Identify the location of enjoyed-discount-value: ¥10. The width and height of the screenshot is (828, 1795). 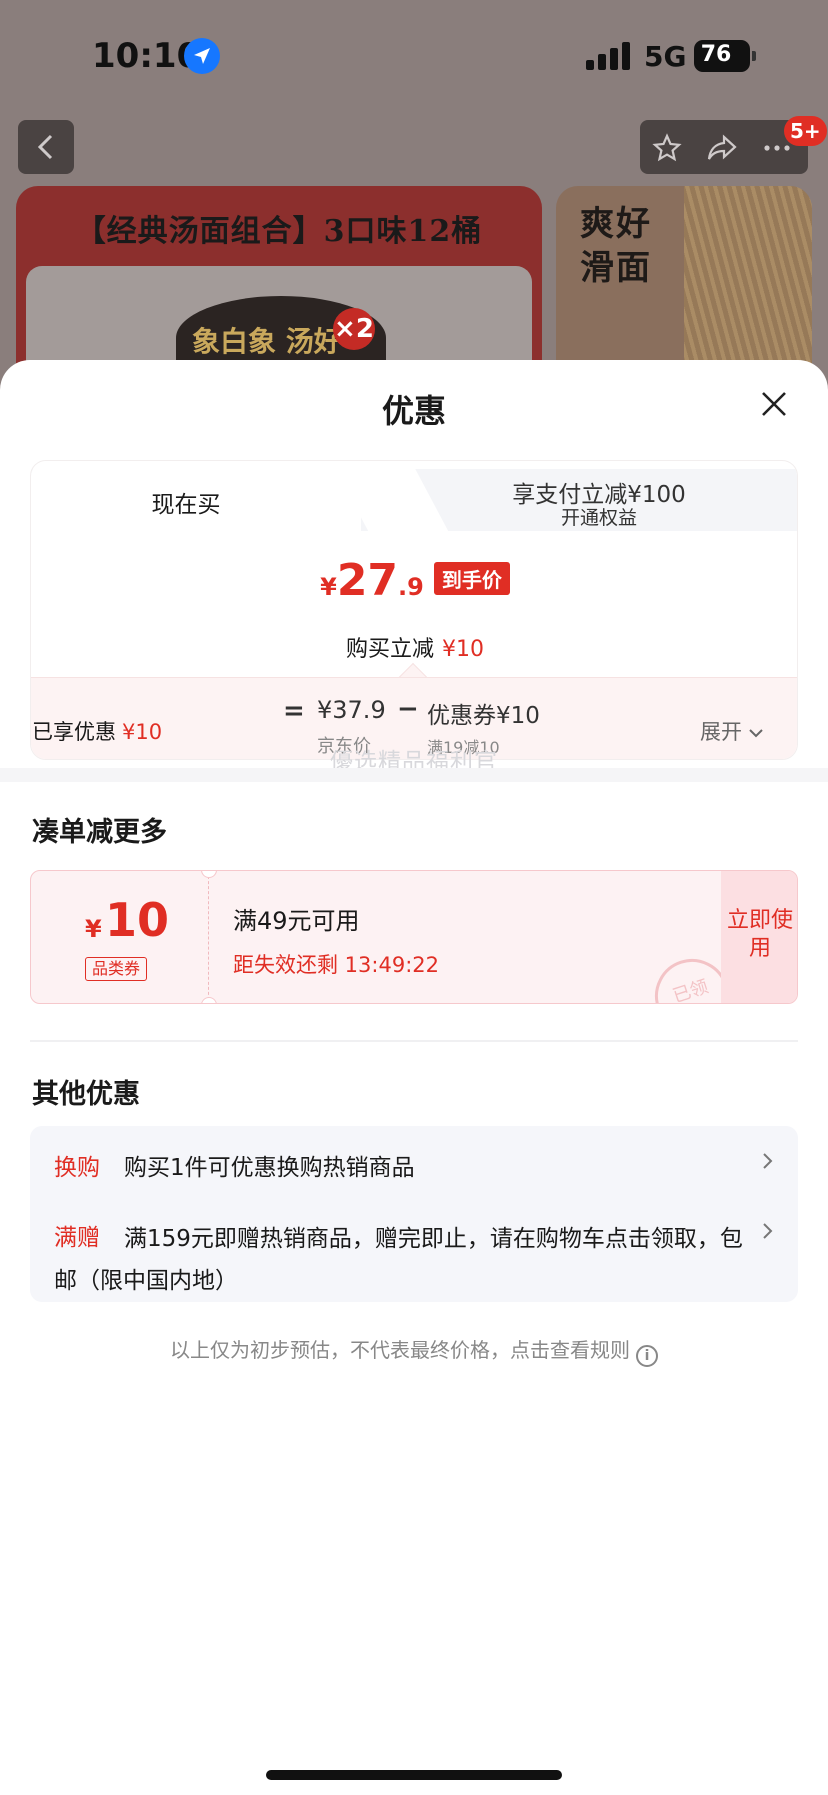
(142, 732).